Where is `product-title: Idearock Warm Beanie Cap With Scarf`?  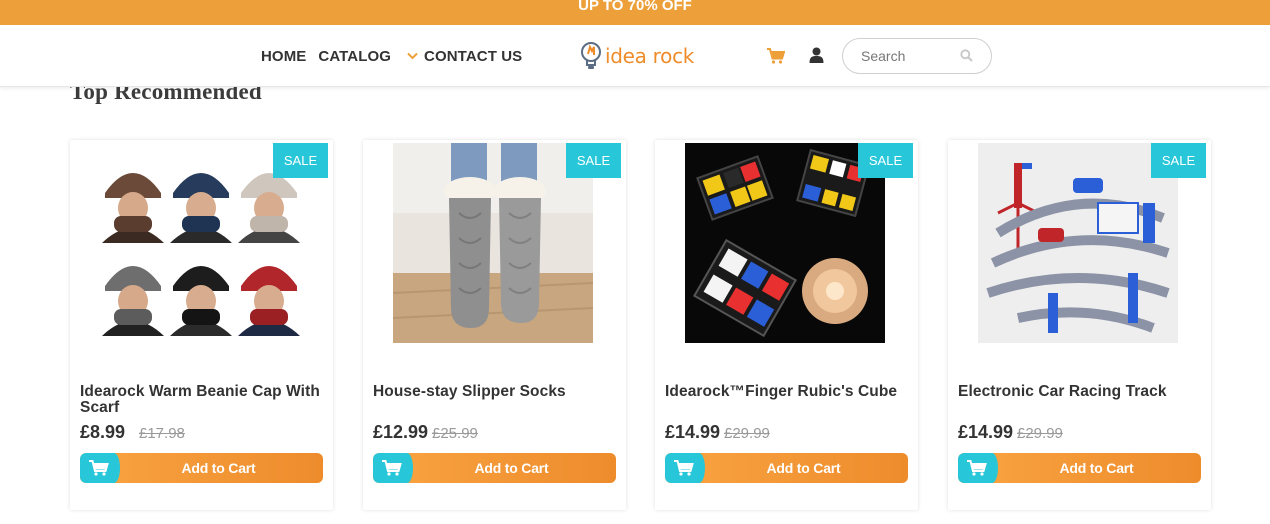
product-title: Idearock Warm Beanie Cap With Scarf is located at coordinates (202, 400).